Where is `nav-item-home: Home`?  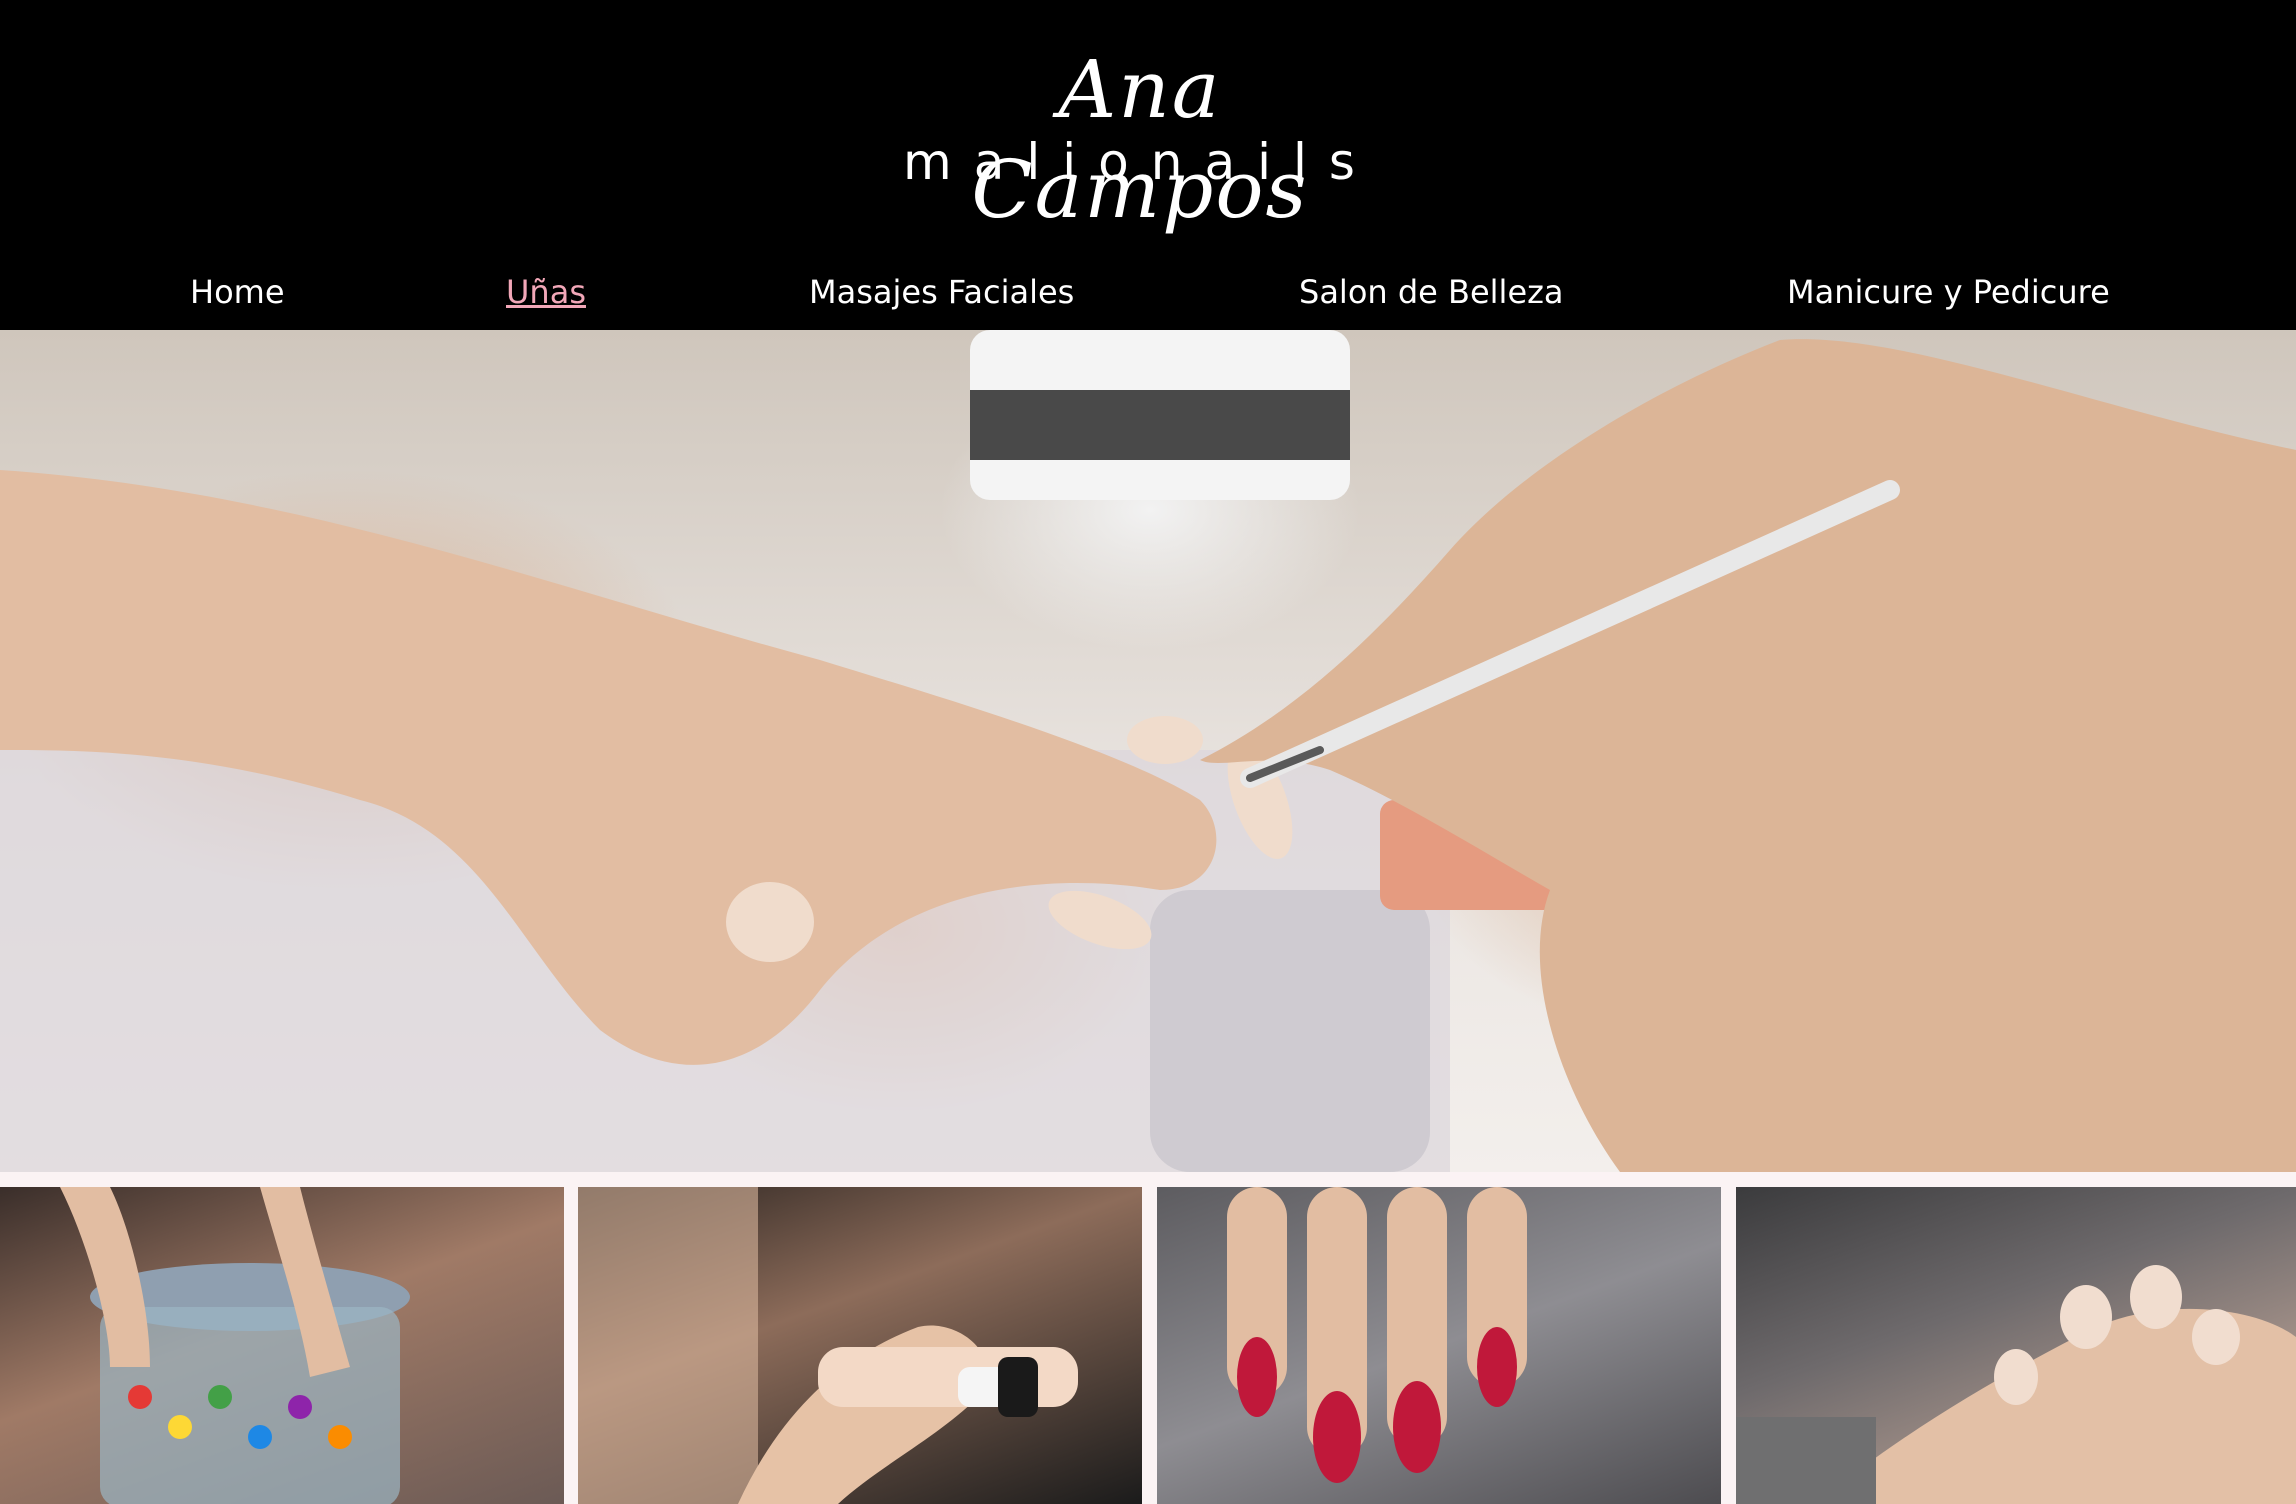
nav-item-home: Home is located at coordinates (237, 292).